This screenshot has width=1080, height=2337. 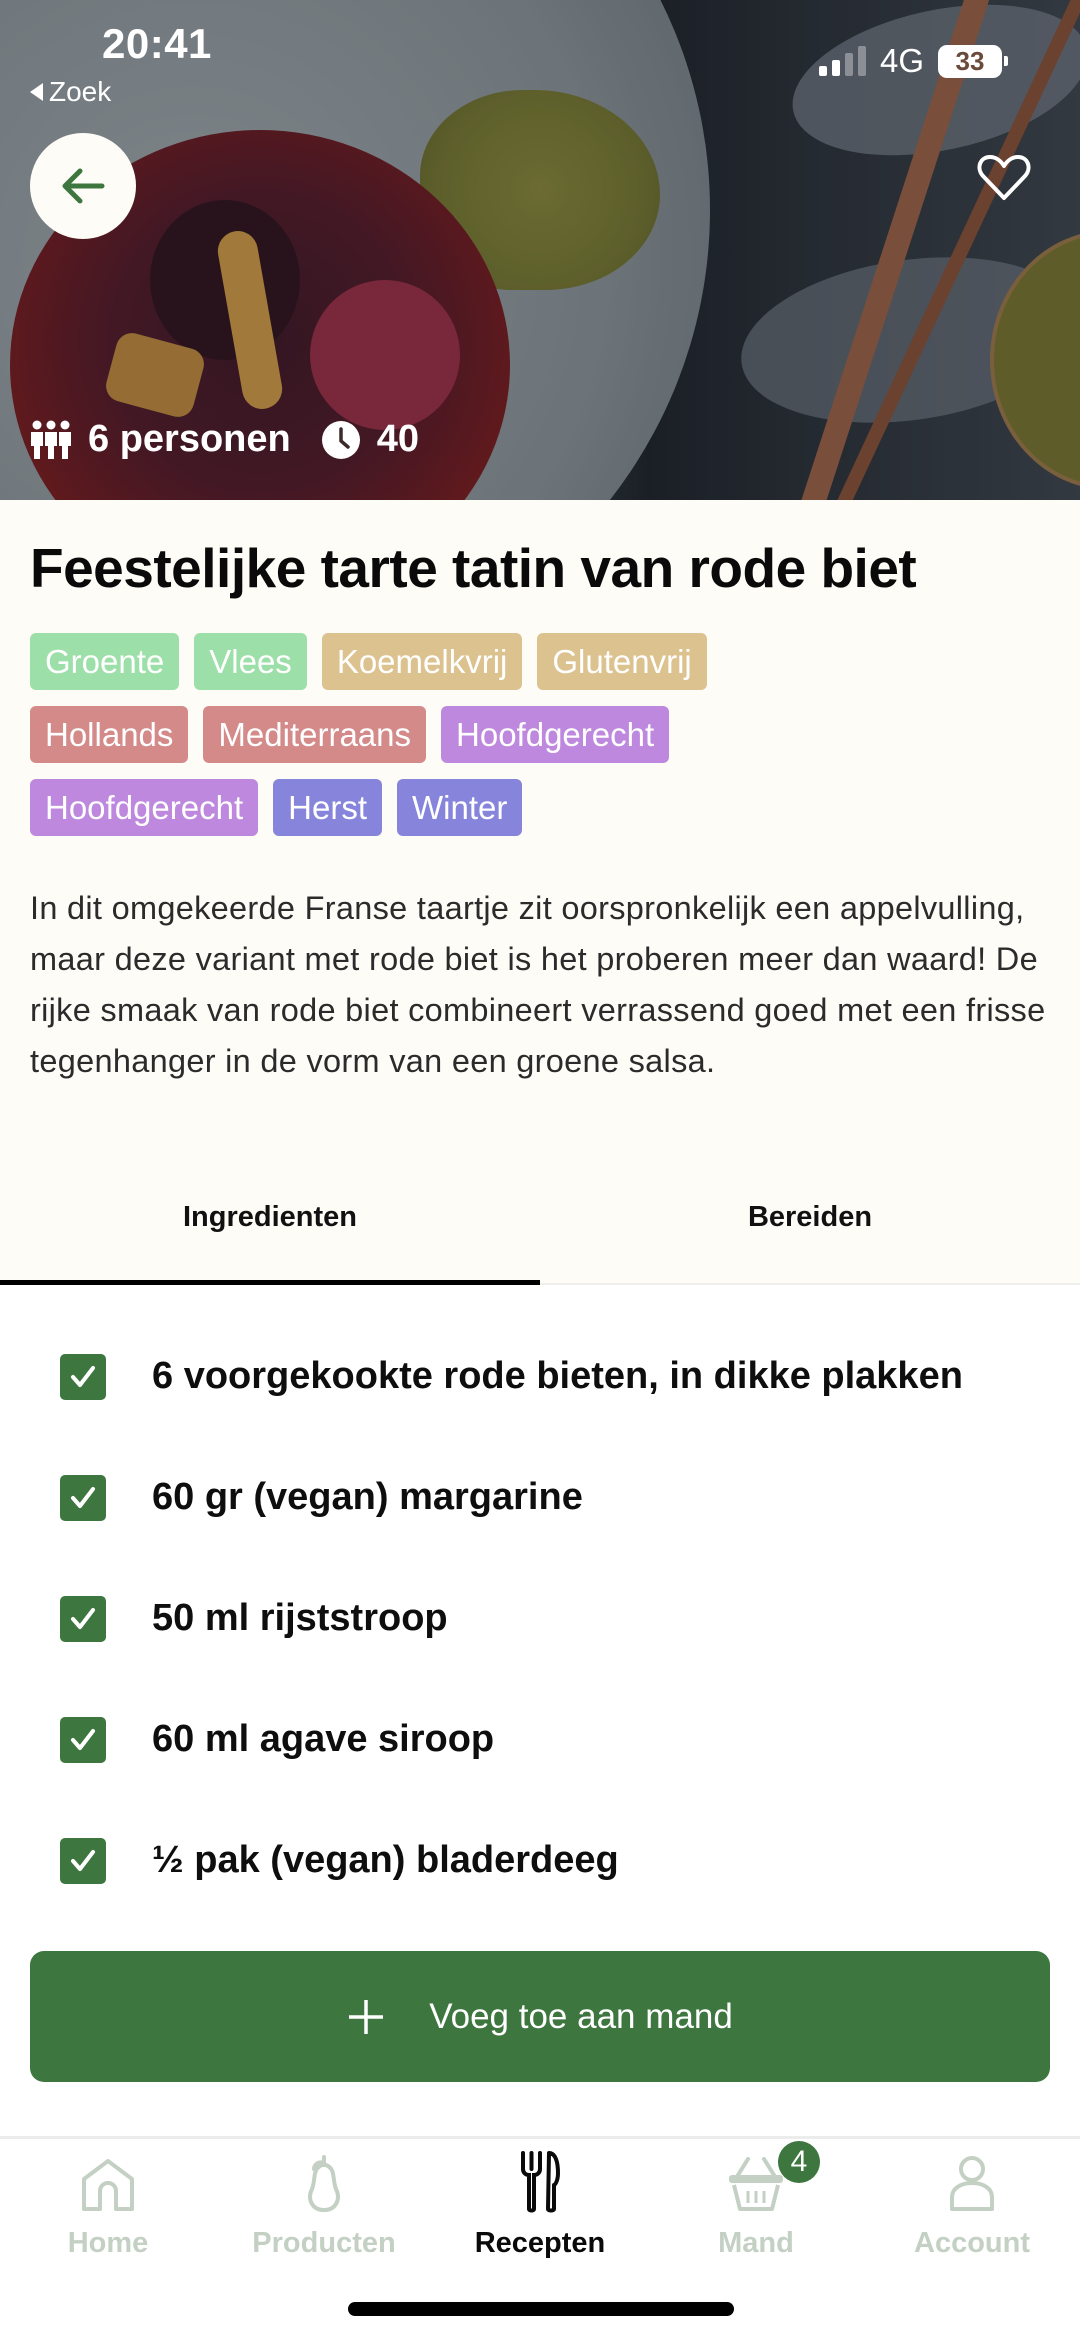 I want to click on status-back-to-app: Zoek, so click(x=70, y=92).